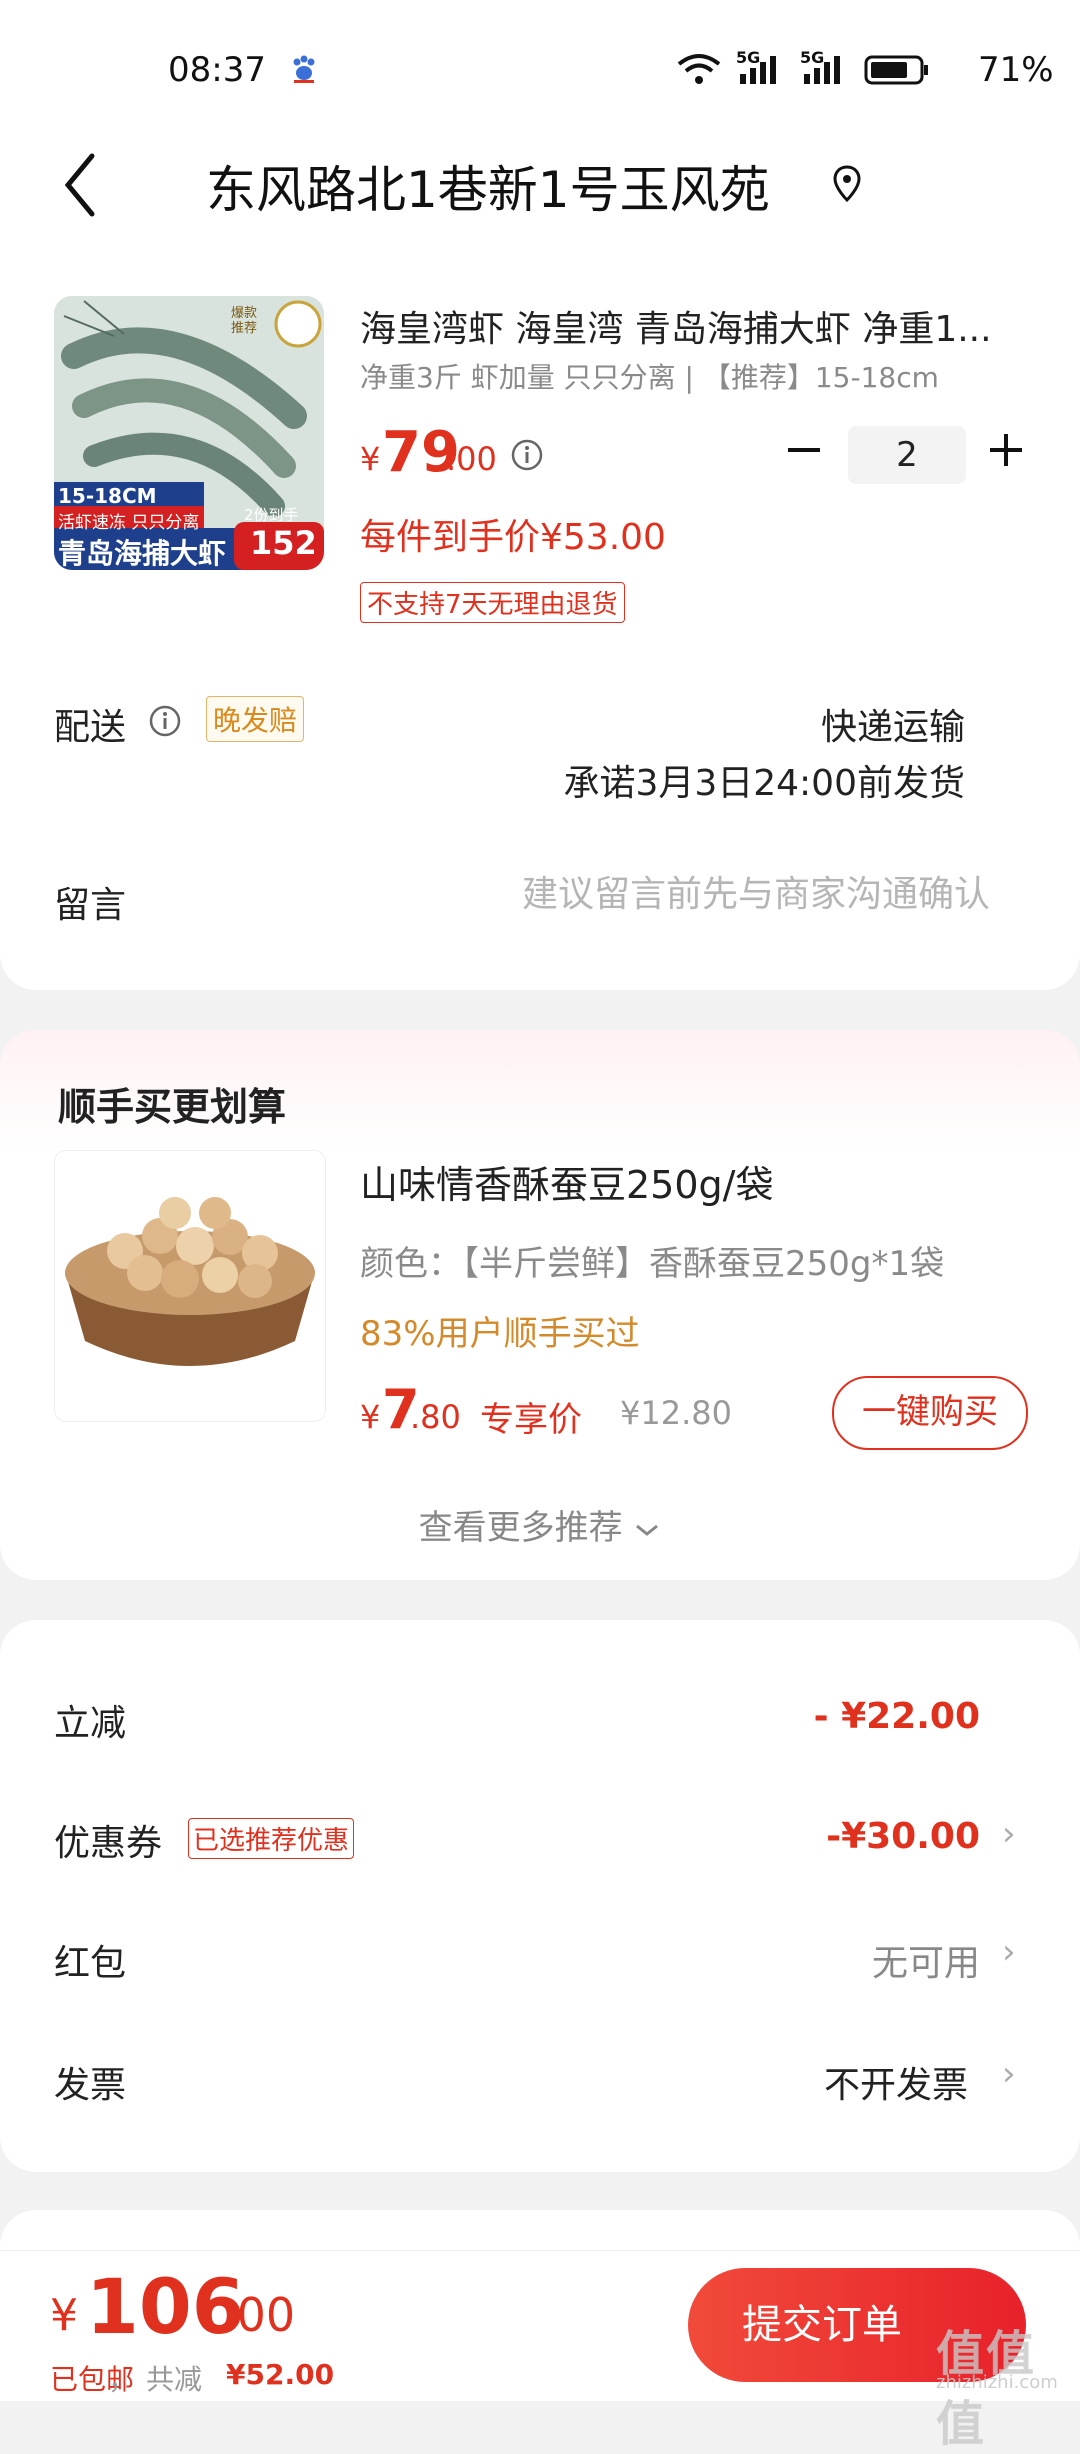 The height and width of the screenshot is (2454, 1080). I want to click on shipping-label: 配送, so click(90, 727).